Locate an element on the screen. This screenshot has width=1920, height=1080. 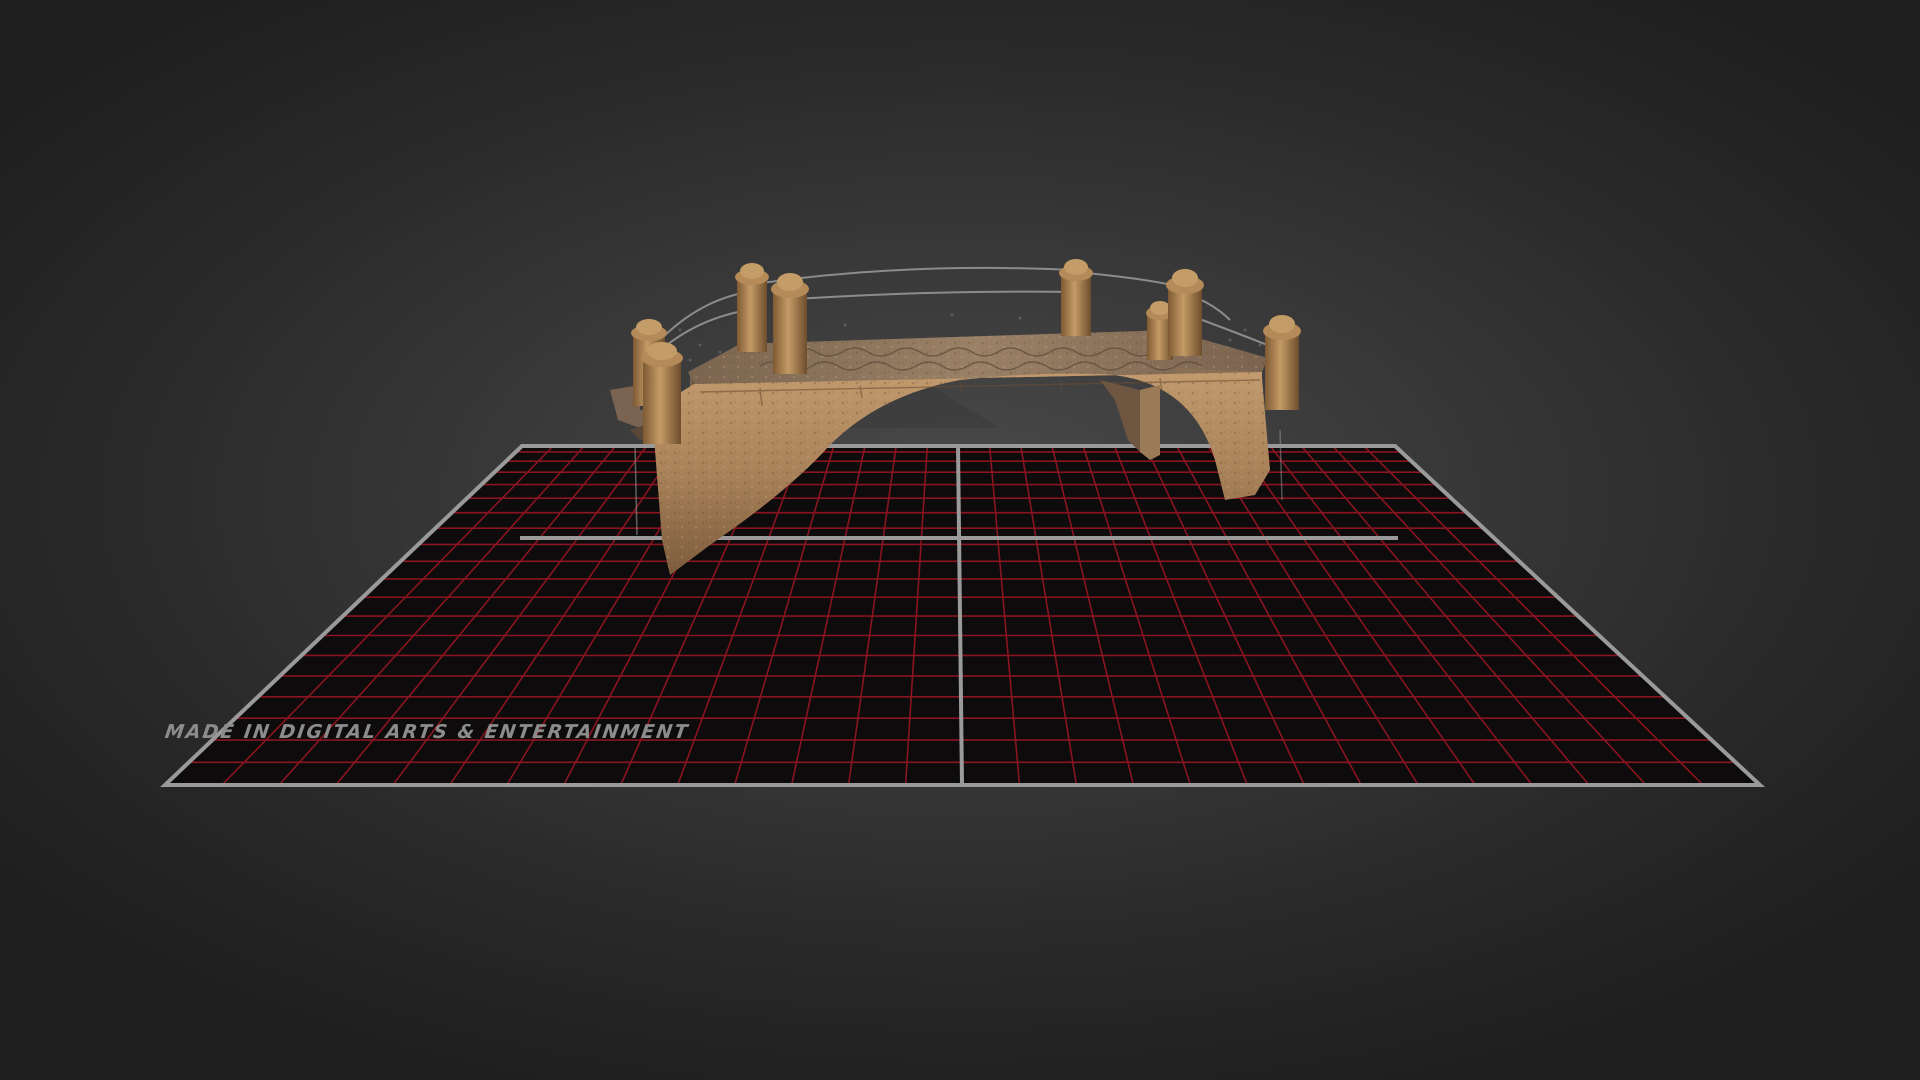
pillar-front-right is located at coordinates (1282, 362).